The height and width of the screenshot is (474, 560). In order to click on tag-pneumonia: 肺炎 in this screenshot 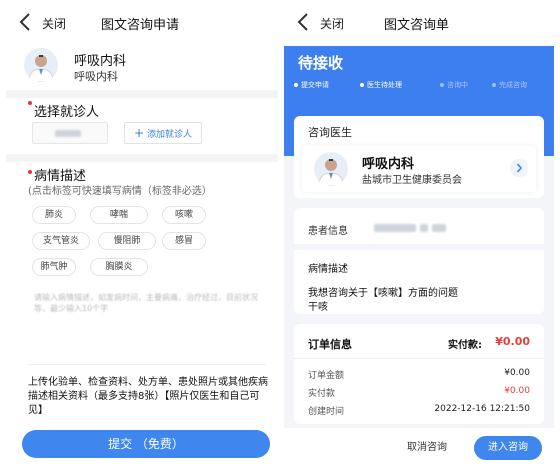, I will do `click(54, 215)`.